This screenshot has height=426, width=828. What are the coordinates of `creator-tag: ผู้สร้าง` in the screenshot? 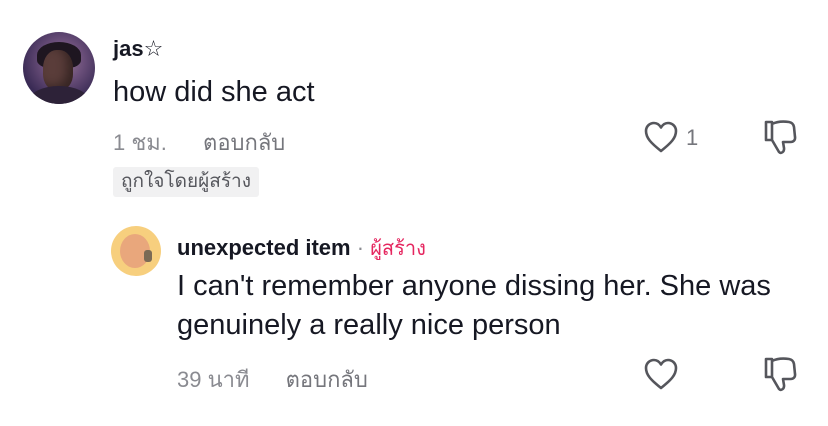 It's located at (398, 249).